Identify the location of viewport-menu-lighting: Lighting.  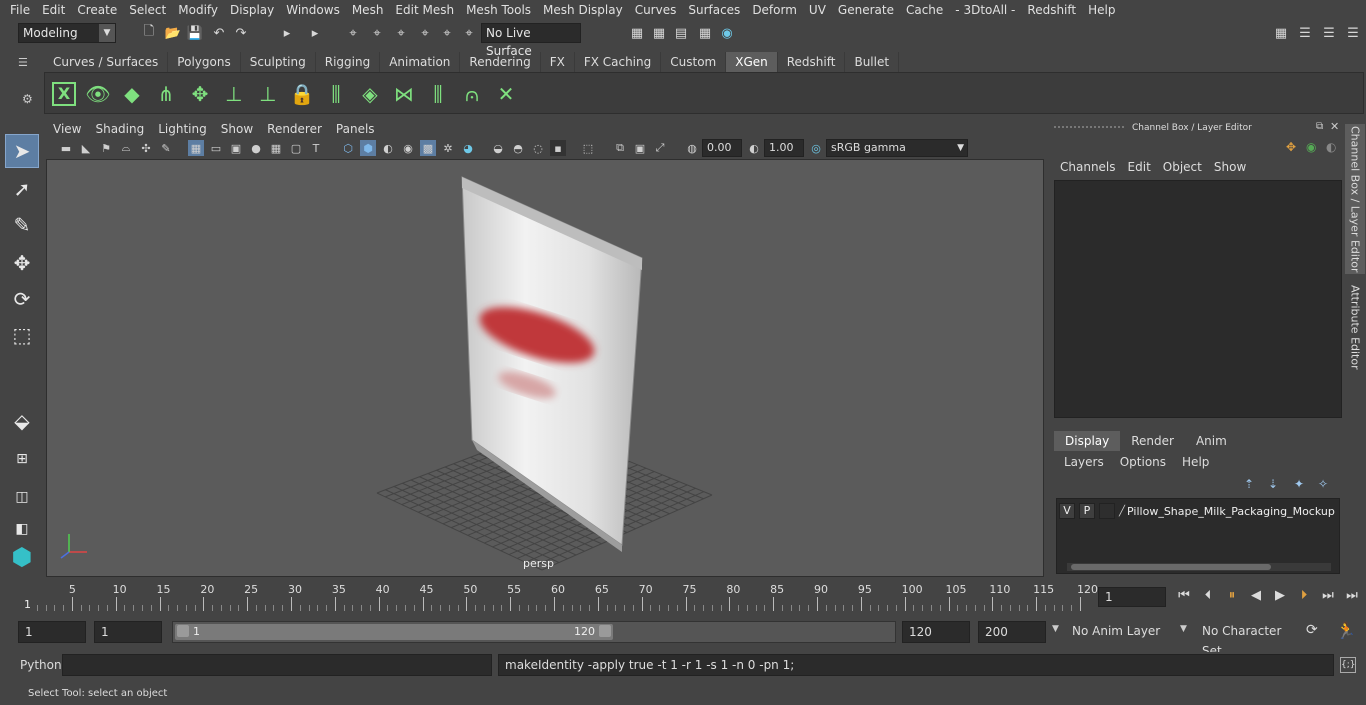
(182, 129).